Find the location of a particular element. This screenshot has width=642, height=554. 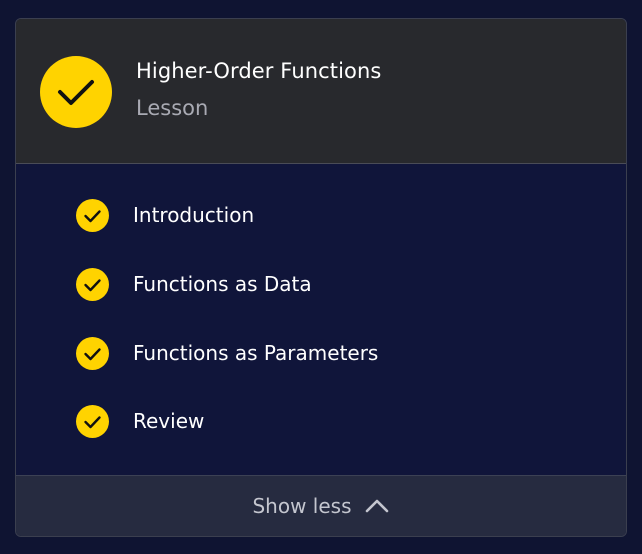

list-item: Introduction is located at coordinates (165, 215).